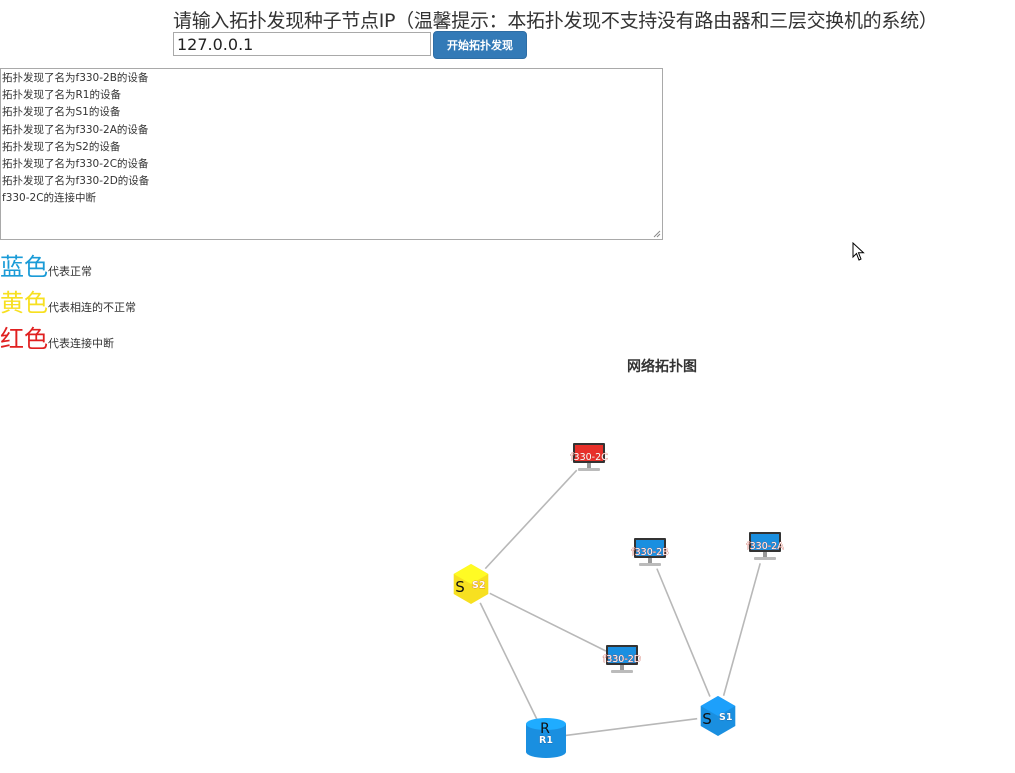 This screenshot has width=1015, height=773. I want to click on node-label: f330-2A, so click(765, 546).